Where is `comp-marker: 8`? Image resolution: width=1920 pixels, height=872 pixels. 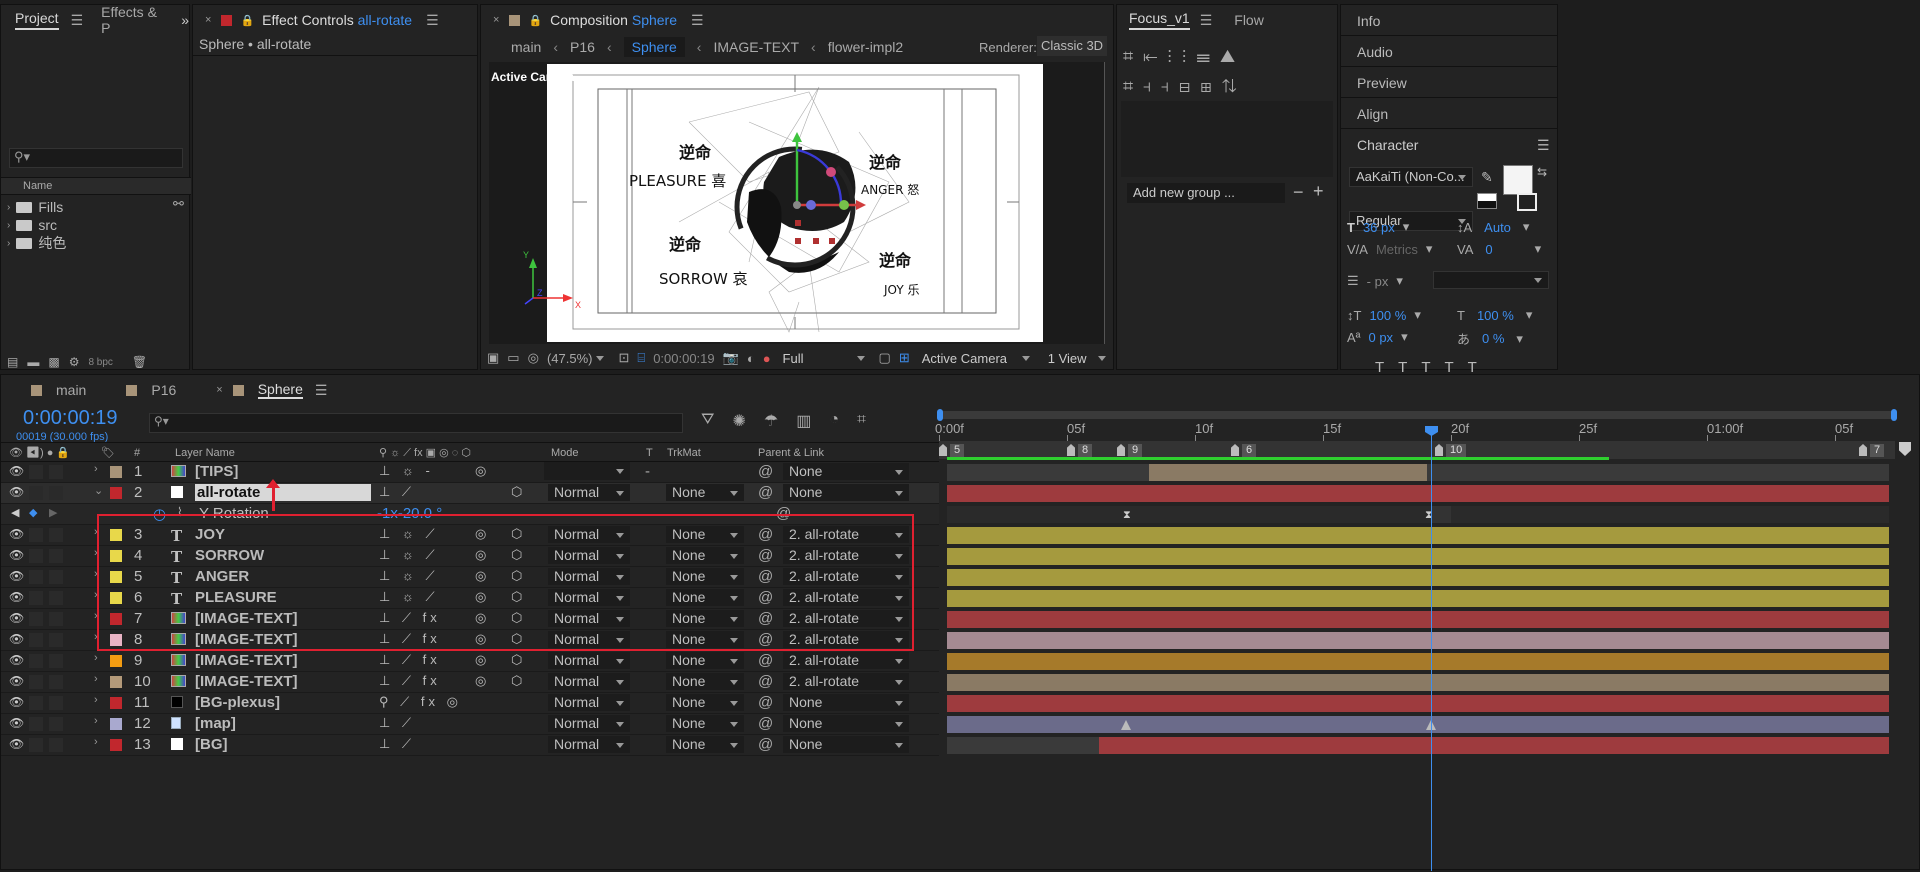 comp-marker: 8 is located at coordinates (1080, 450).